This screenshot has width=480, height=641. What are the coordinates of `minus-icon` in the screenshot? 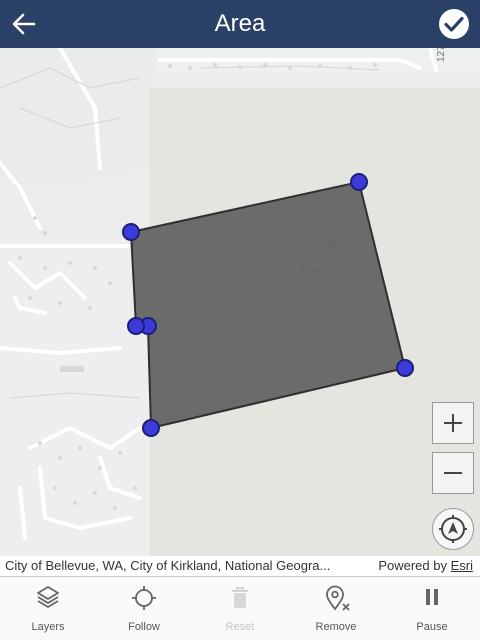 It's located at (453, 473).